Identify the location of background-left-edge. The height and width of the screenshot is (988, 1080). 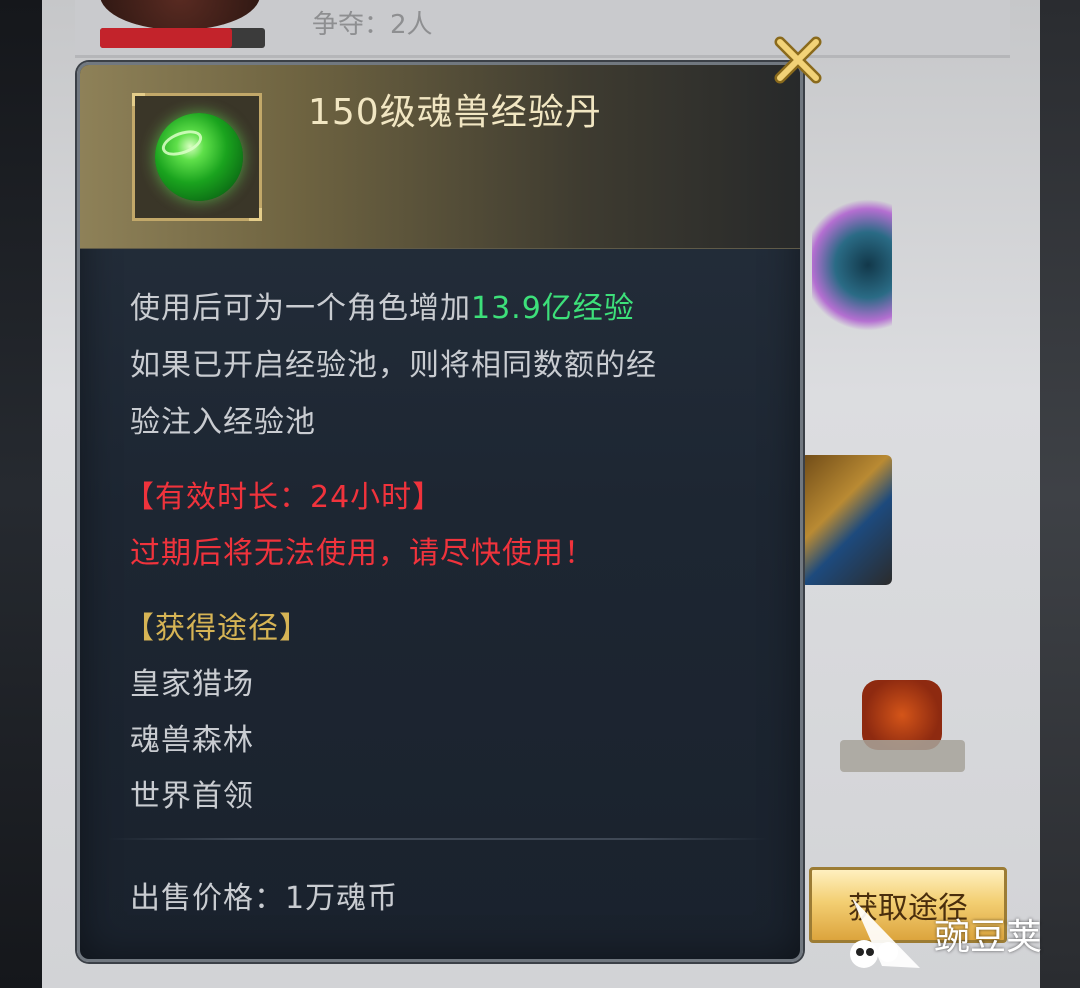
(21, 494).